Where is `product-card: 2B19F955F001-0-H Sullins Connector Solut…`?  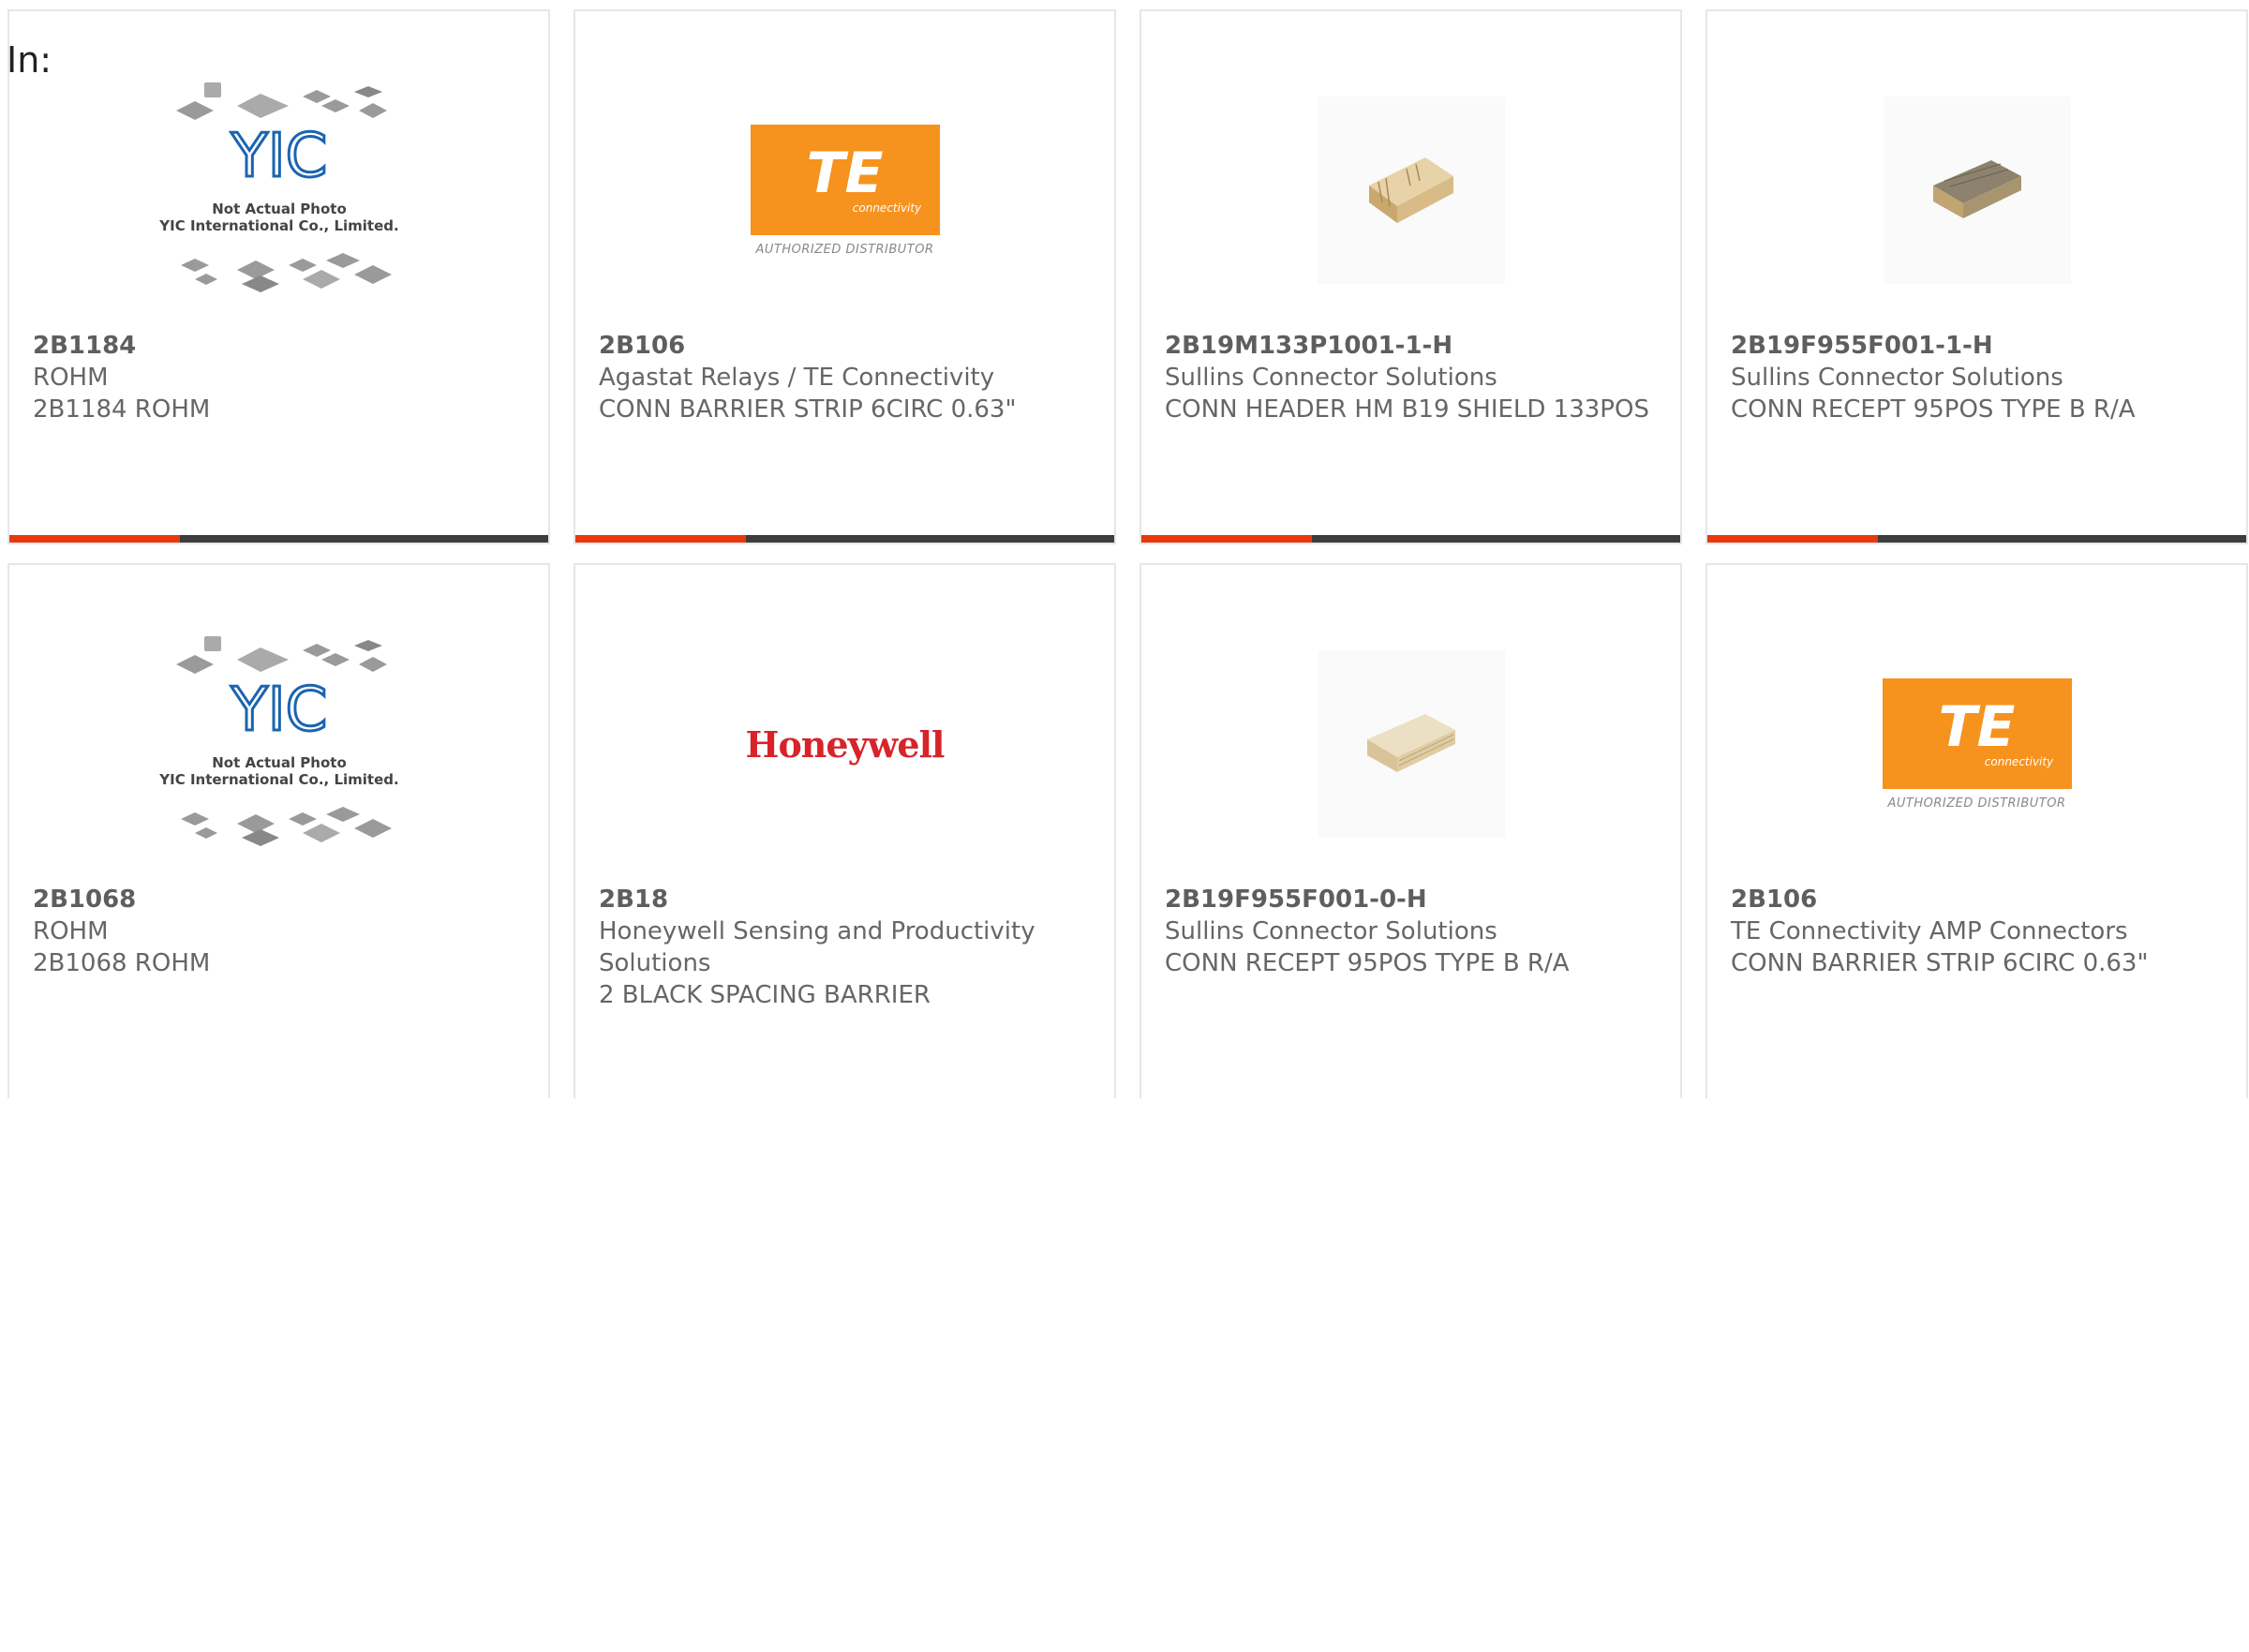 product-card: 2B19F955F001-0-H Sullins Connector Solut… is located at coordinates (1410, 830).